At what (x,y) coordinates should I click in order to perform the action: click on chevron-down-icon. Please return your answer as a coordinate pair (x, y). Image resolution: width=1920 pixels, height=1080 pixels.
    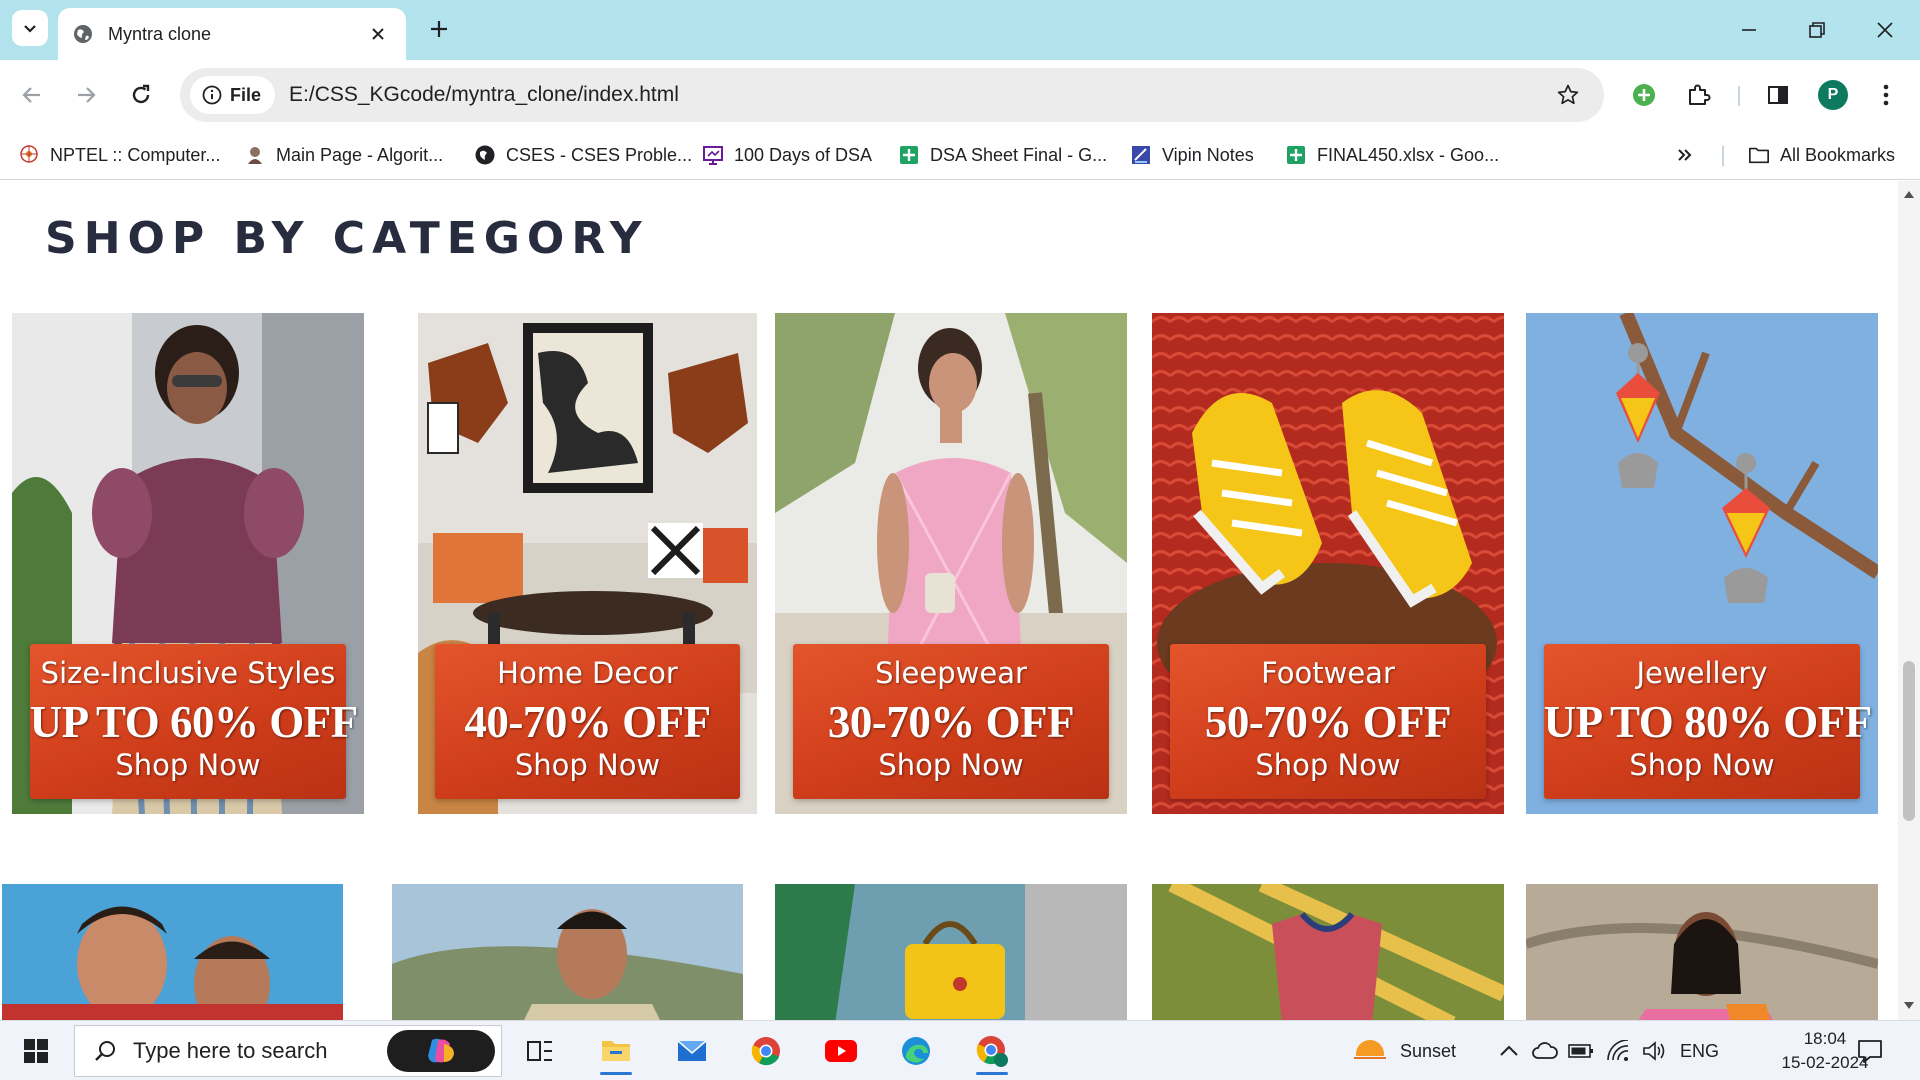
    Looking at the image, I should click on (30, 29).